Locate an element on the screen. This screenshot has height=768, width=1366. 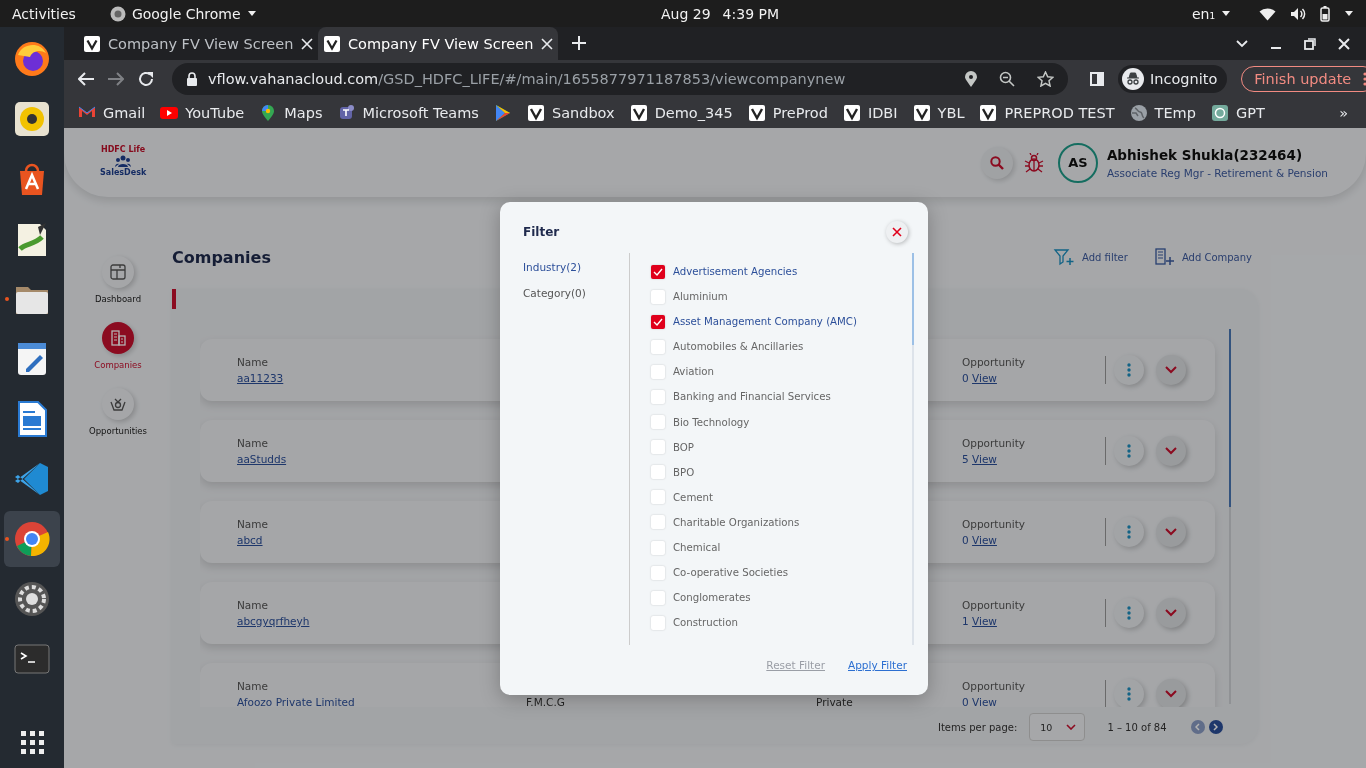
option-label: Co-operative Societies is located at coordinates (730, 573).